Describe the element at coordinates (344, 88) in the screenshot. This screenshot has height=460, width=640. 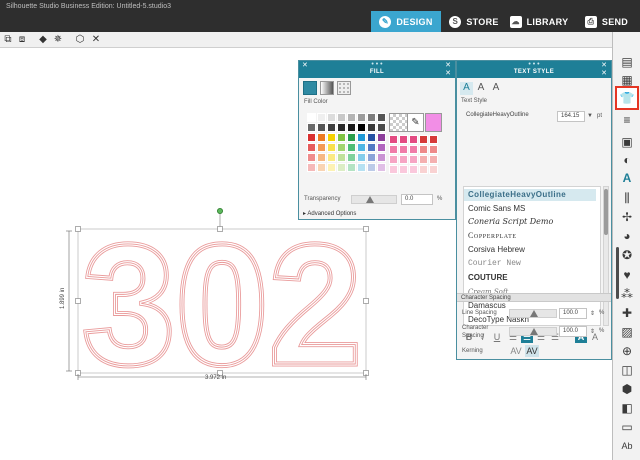
I see `fill-pattern-tab` at that location.